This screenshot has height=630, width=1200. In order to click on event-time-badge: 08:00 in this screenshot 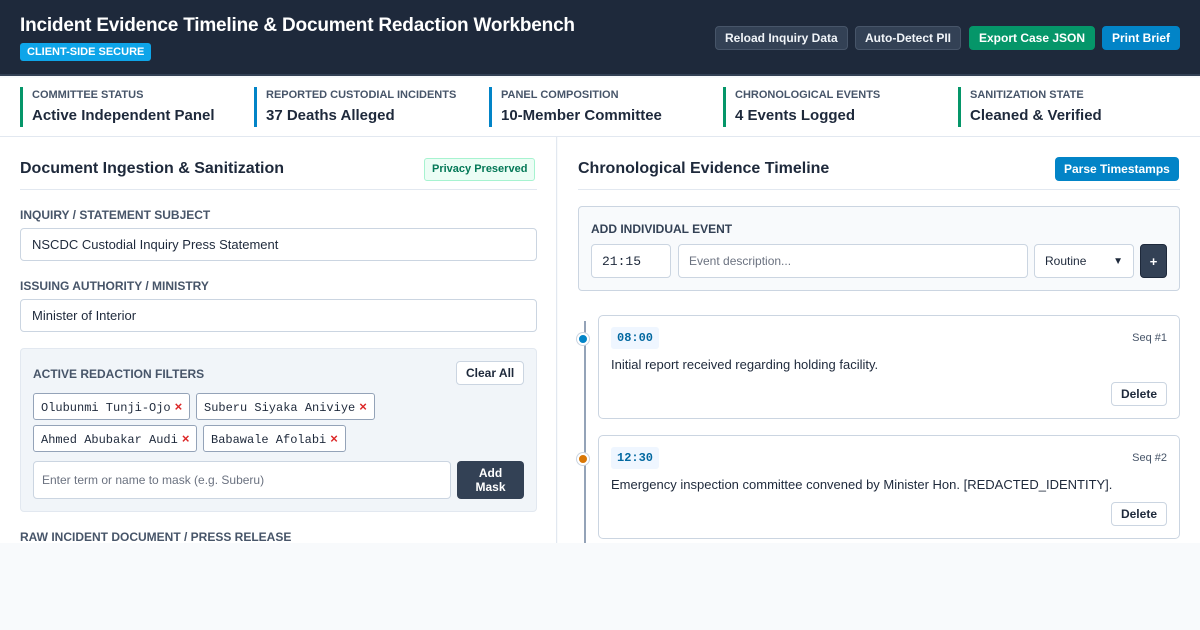, I will do `click(635, 338)`.